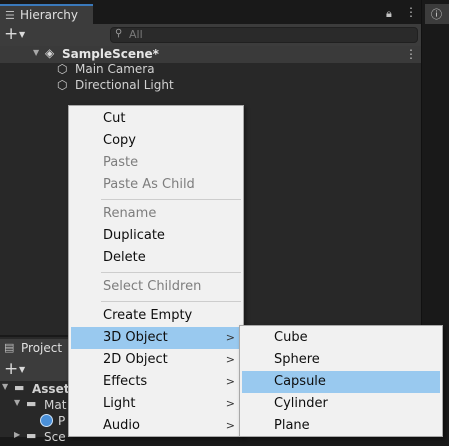 This screenshot has height=446, width=449. I want to click on search-input: ⚲ All, so click(264, 35).